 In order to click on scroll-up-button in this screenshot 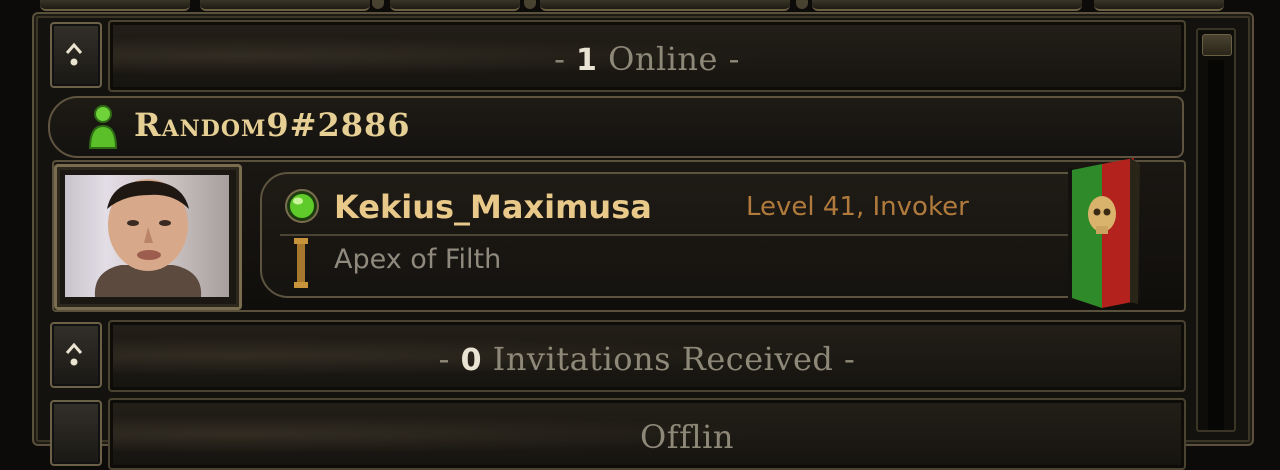, I will do `click(1217, 45)`.